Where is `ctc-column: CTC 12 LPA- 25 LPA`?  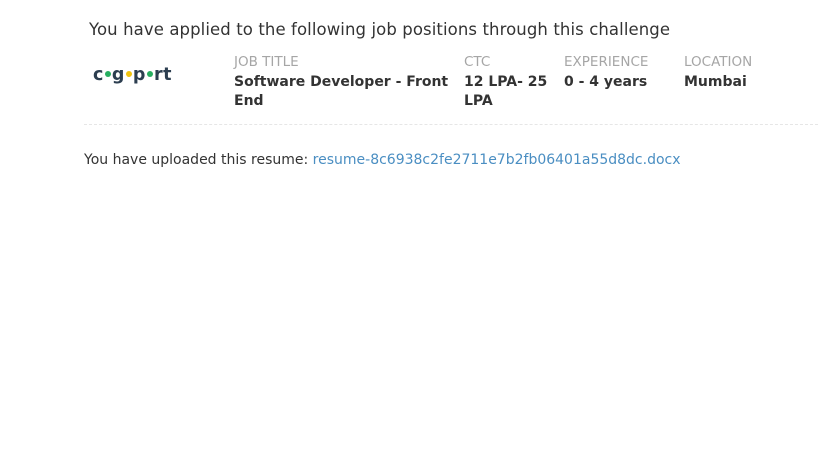
ctc-column: CTC 12 LPA- 25 LPA is located at coordinates (509, 82).